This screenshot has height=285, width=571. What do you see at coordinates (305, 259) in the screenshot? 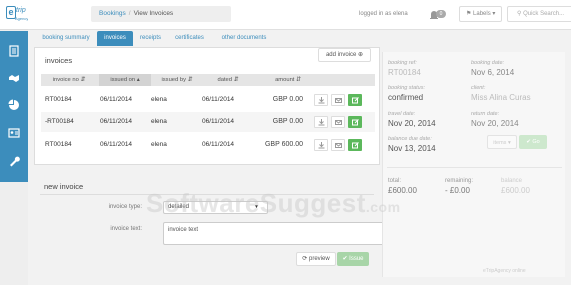
I see `refresh-icon: ⟳` at bounding box center [305, 259].